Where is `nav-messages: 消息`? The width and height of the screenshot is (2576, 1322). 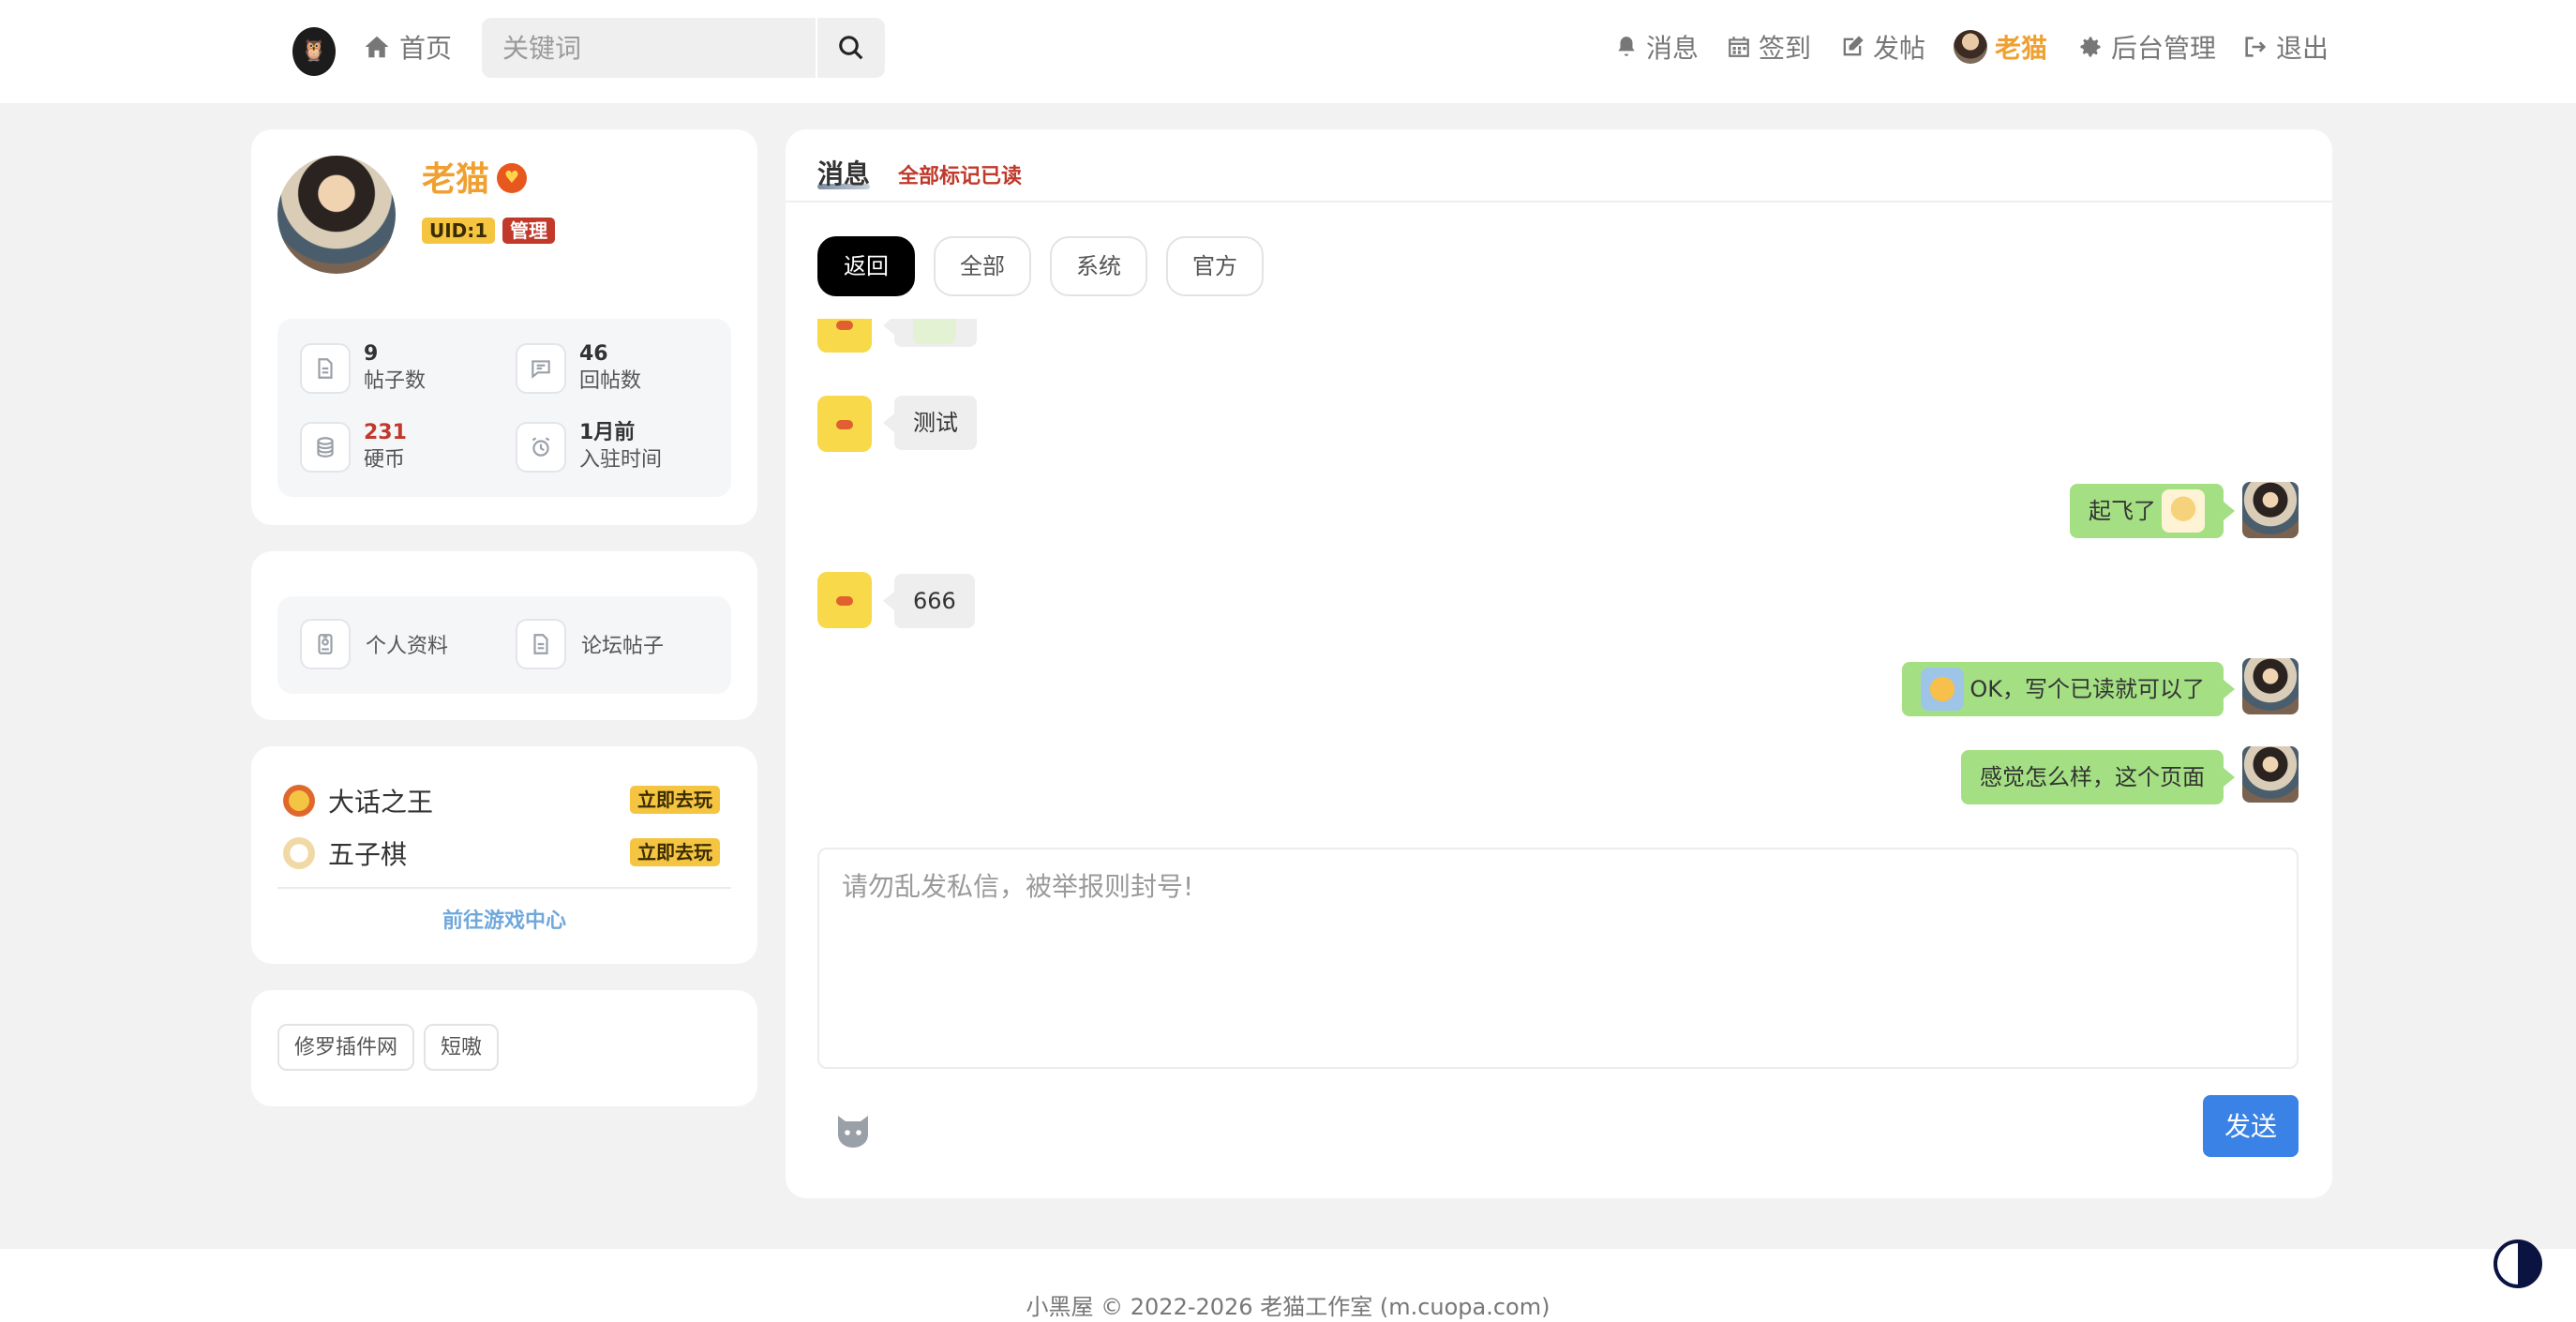
nav-messages: 消息 is located at coordinates (1657, 47).